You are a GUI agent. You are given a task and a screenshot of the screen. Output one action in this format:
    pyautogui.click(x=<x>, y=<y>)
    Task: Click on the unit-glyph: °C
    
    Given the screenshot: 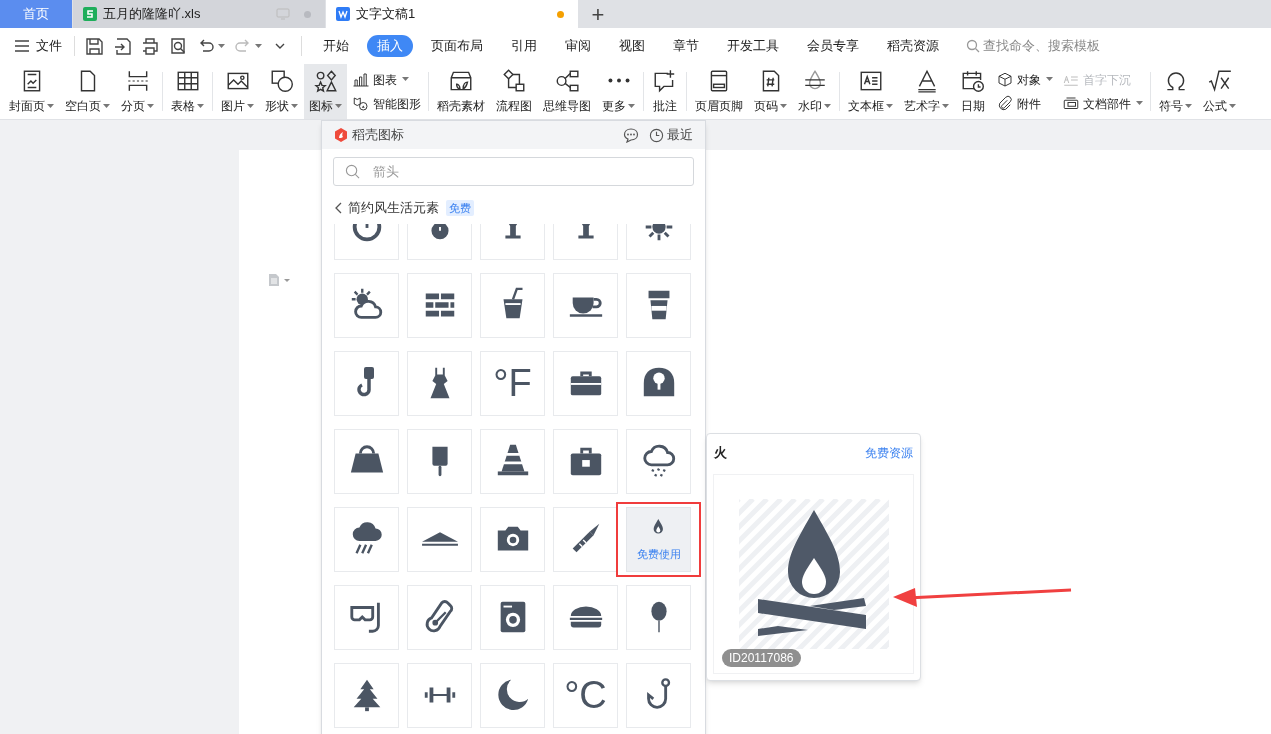 What is the action you would take?
    pyautogui.click(x=585, y=695)
    